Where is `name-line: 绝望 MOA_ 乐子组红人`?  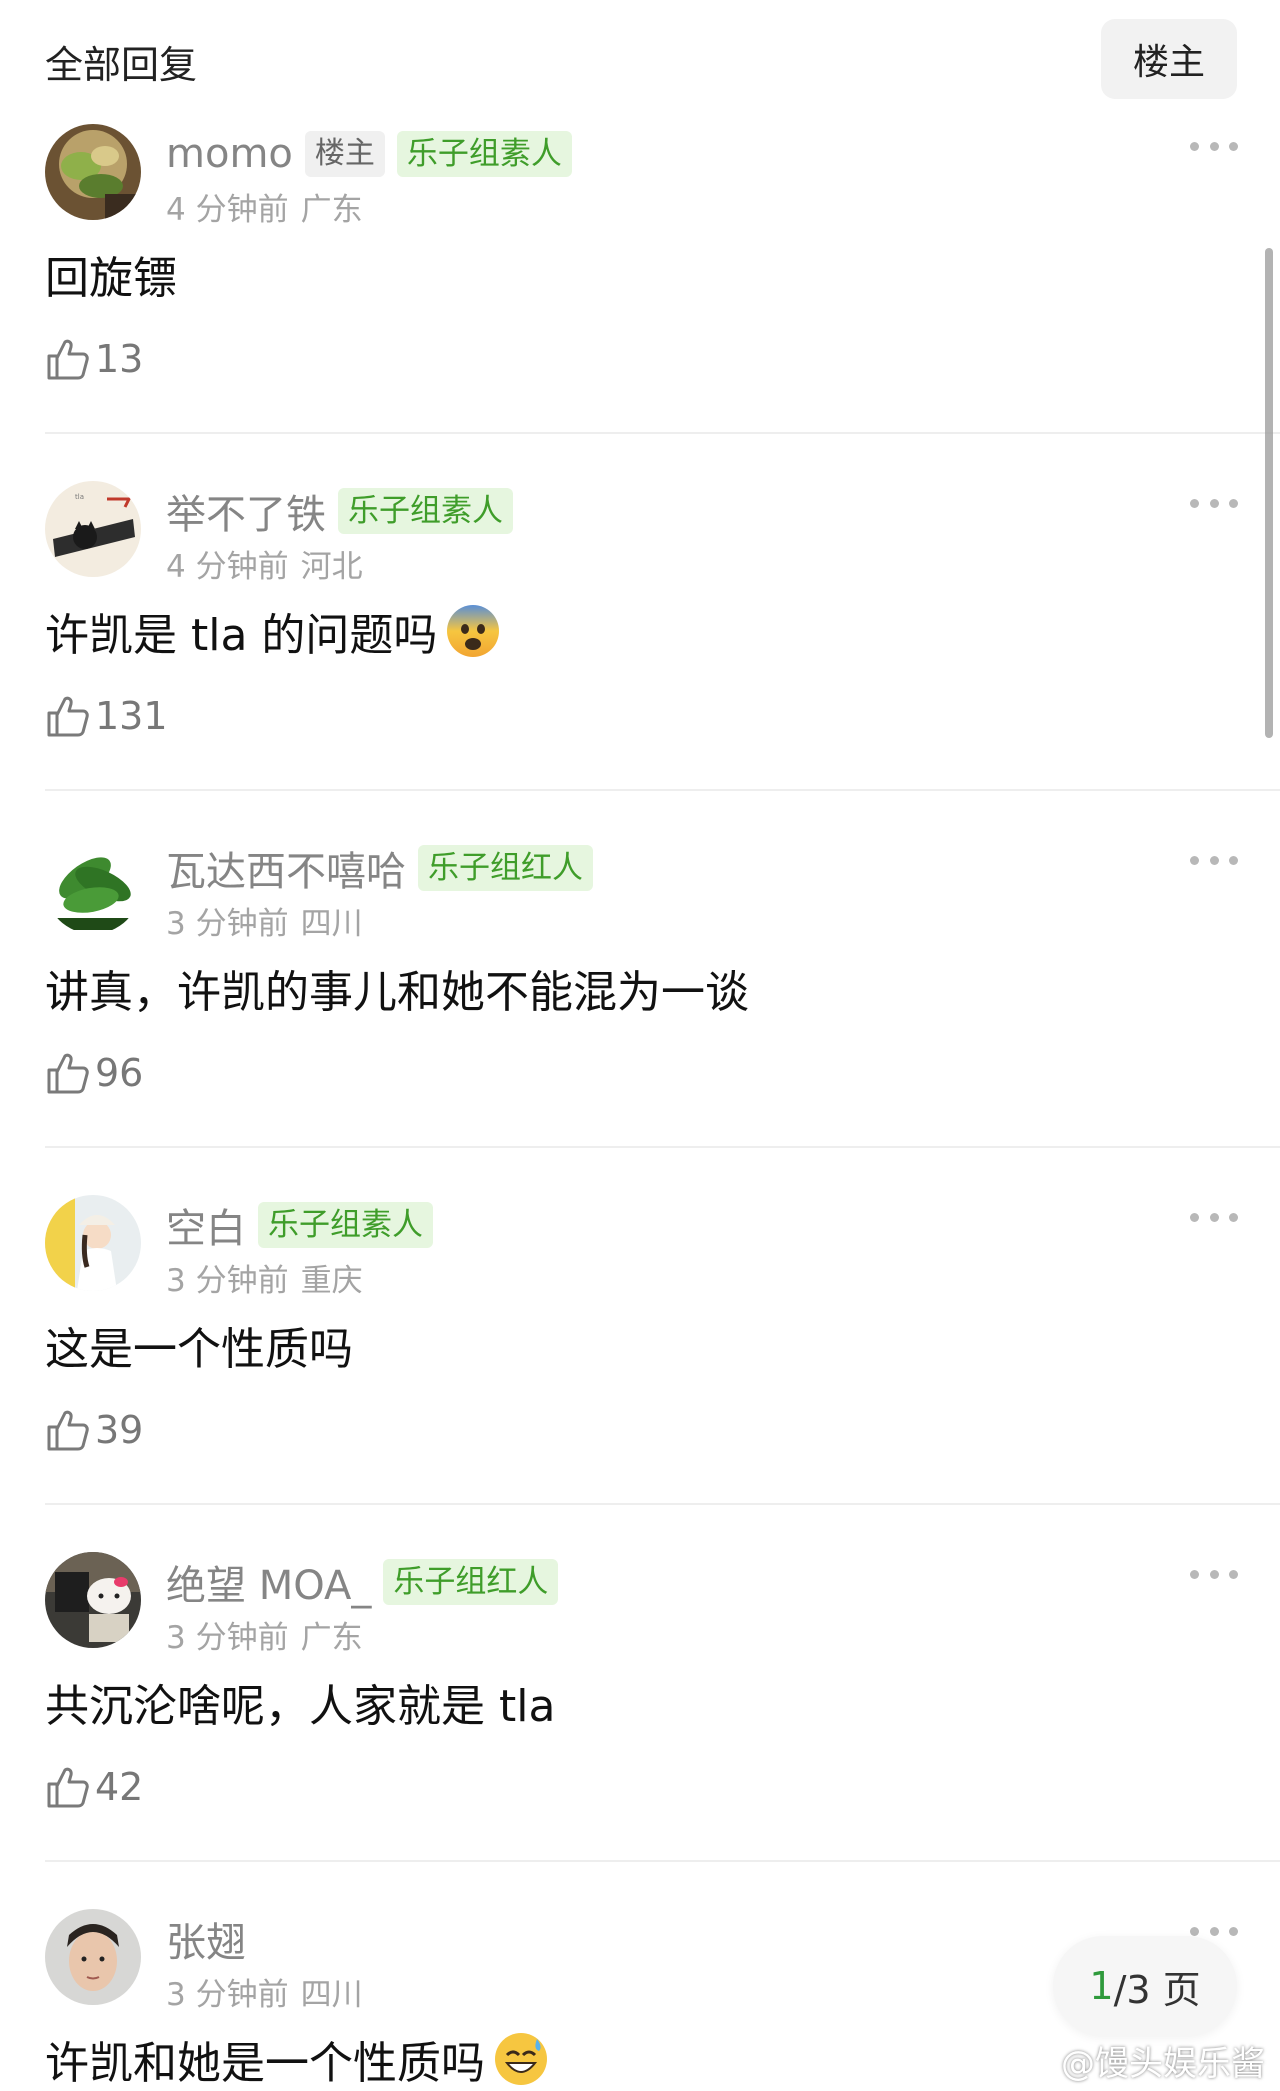 name-line: 绝望 MOA_ 乐子组红人 is located at coordinates (362, 1583).